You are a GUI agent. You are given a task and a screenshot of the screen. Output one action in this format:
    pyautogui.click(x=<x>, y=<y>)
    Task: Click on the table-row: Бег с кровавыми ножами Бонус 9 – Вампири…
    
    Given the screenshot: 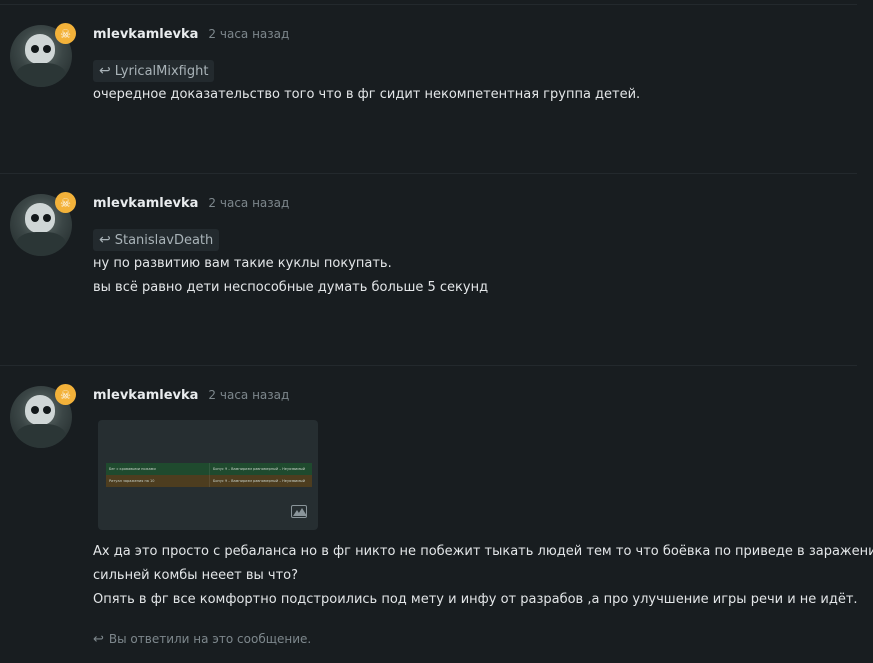 What is the action you would take?
    pyautogui.click(x=209, y=469)
    